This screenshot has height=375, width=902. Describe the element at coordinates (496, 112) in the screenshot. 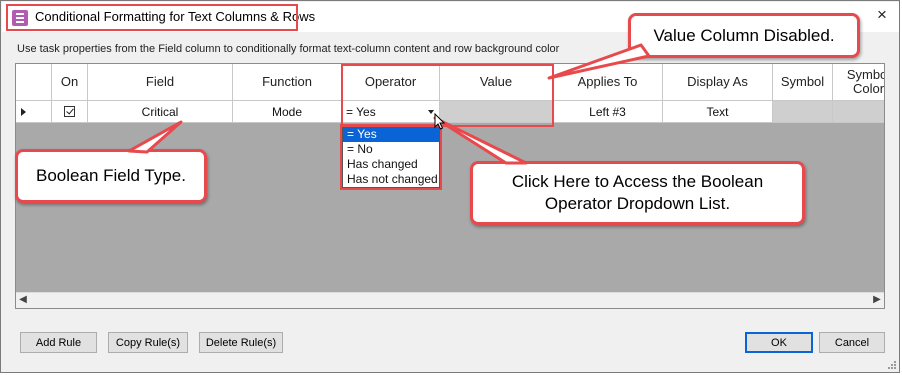

I see `cell-value-disabled` at that location.